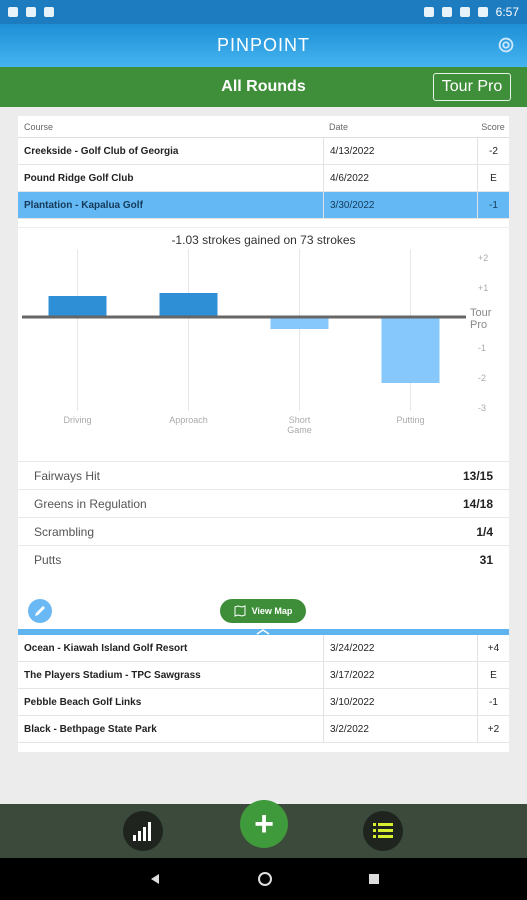 The height and width of the screenshot is (900, 527). I want to click on add-round-button: +, so click(264, 824).